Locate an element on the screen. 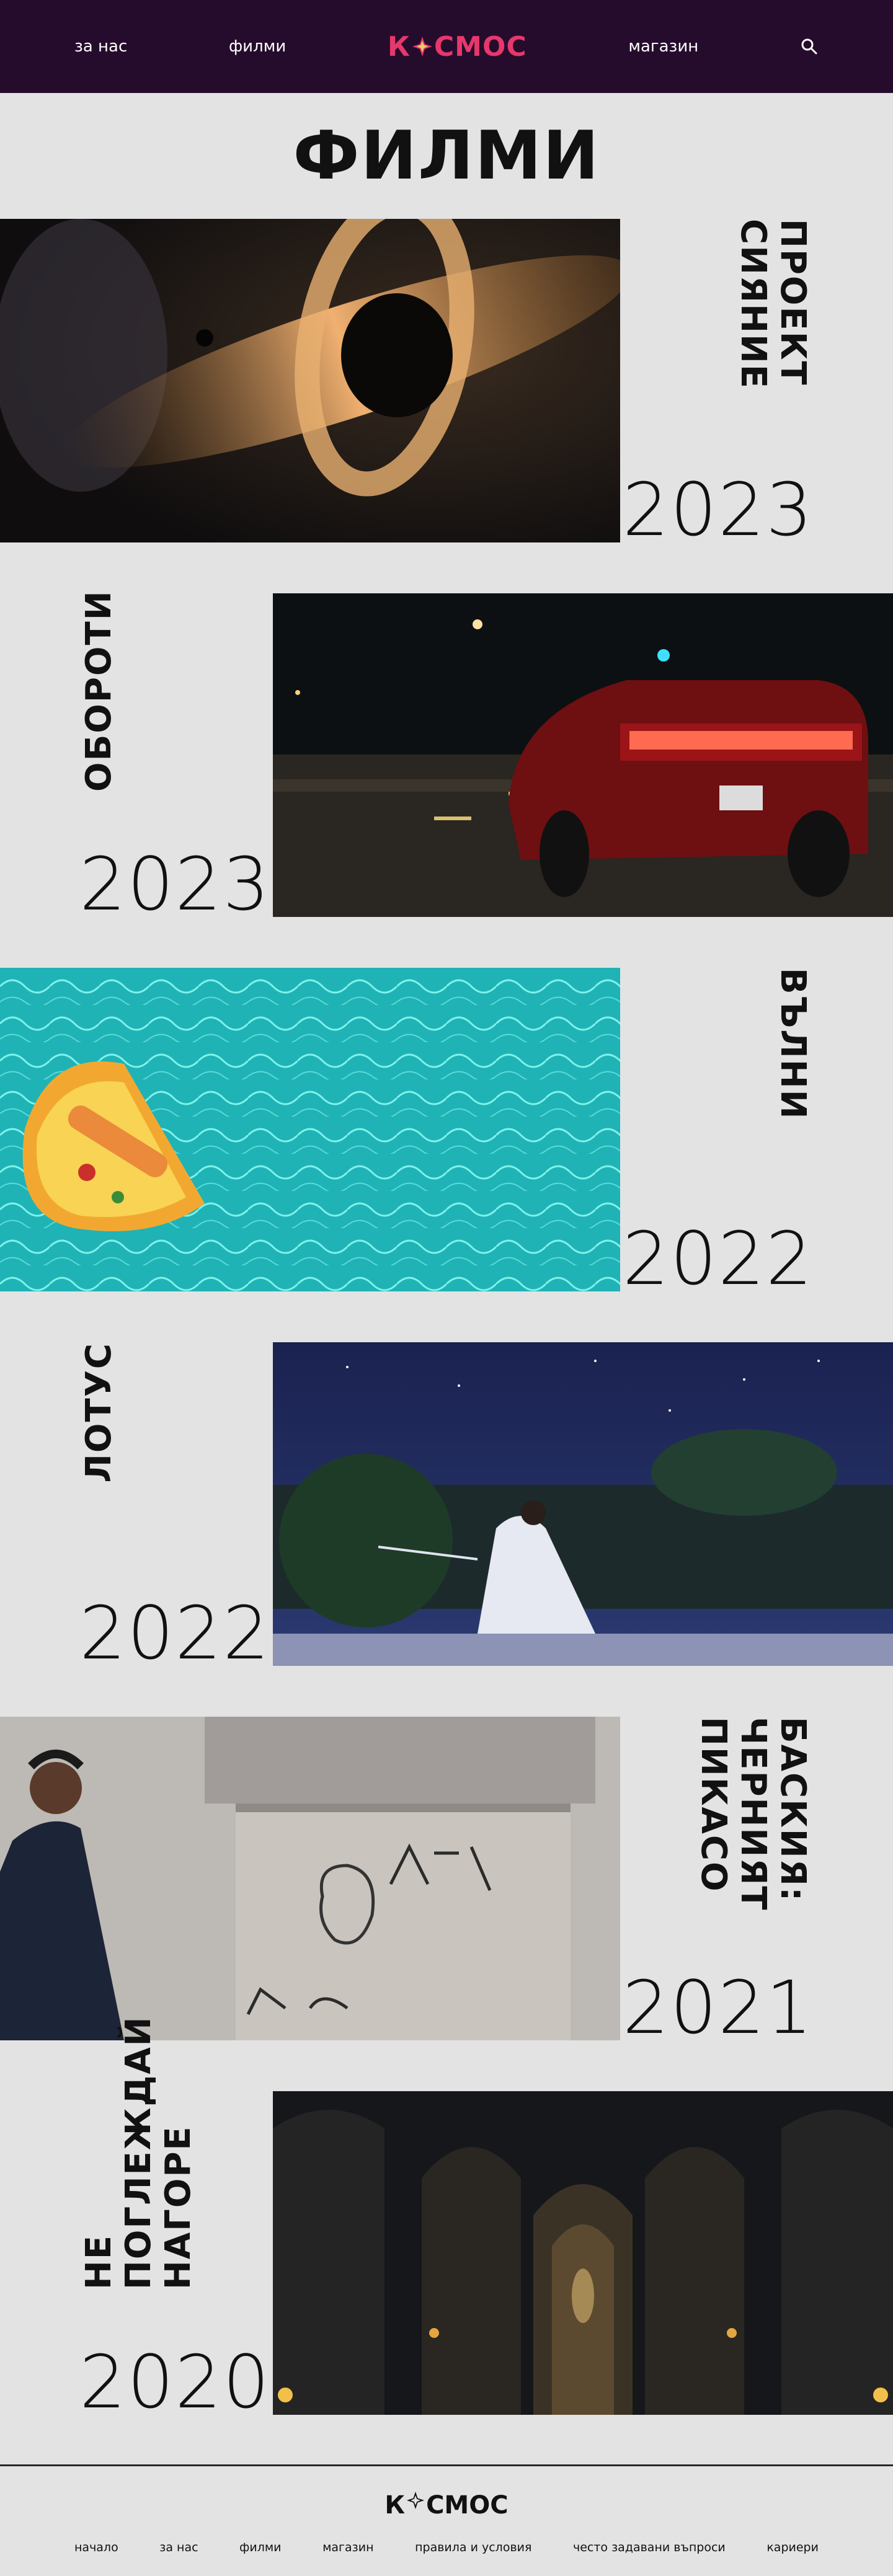 The height and width of the screenshot is (2576, 893). film-card-5: БАСКИЯ: ЧЕРНИЯТ ПИКАСО 2021 is located at coordinates (446, 1884).